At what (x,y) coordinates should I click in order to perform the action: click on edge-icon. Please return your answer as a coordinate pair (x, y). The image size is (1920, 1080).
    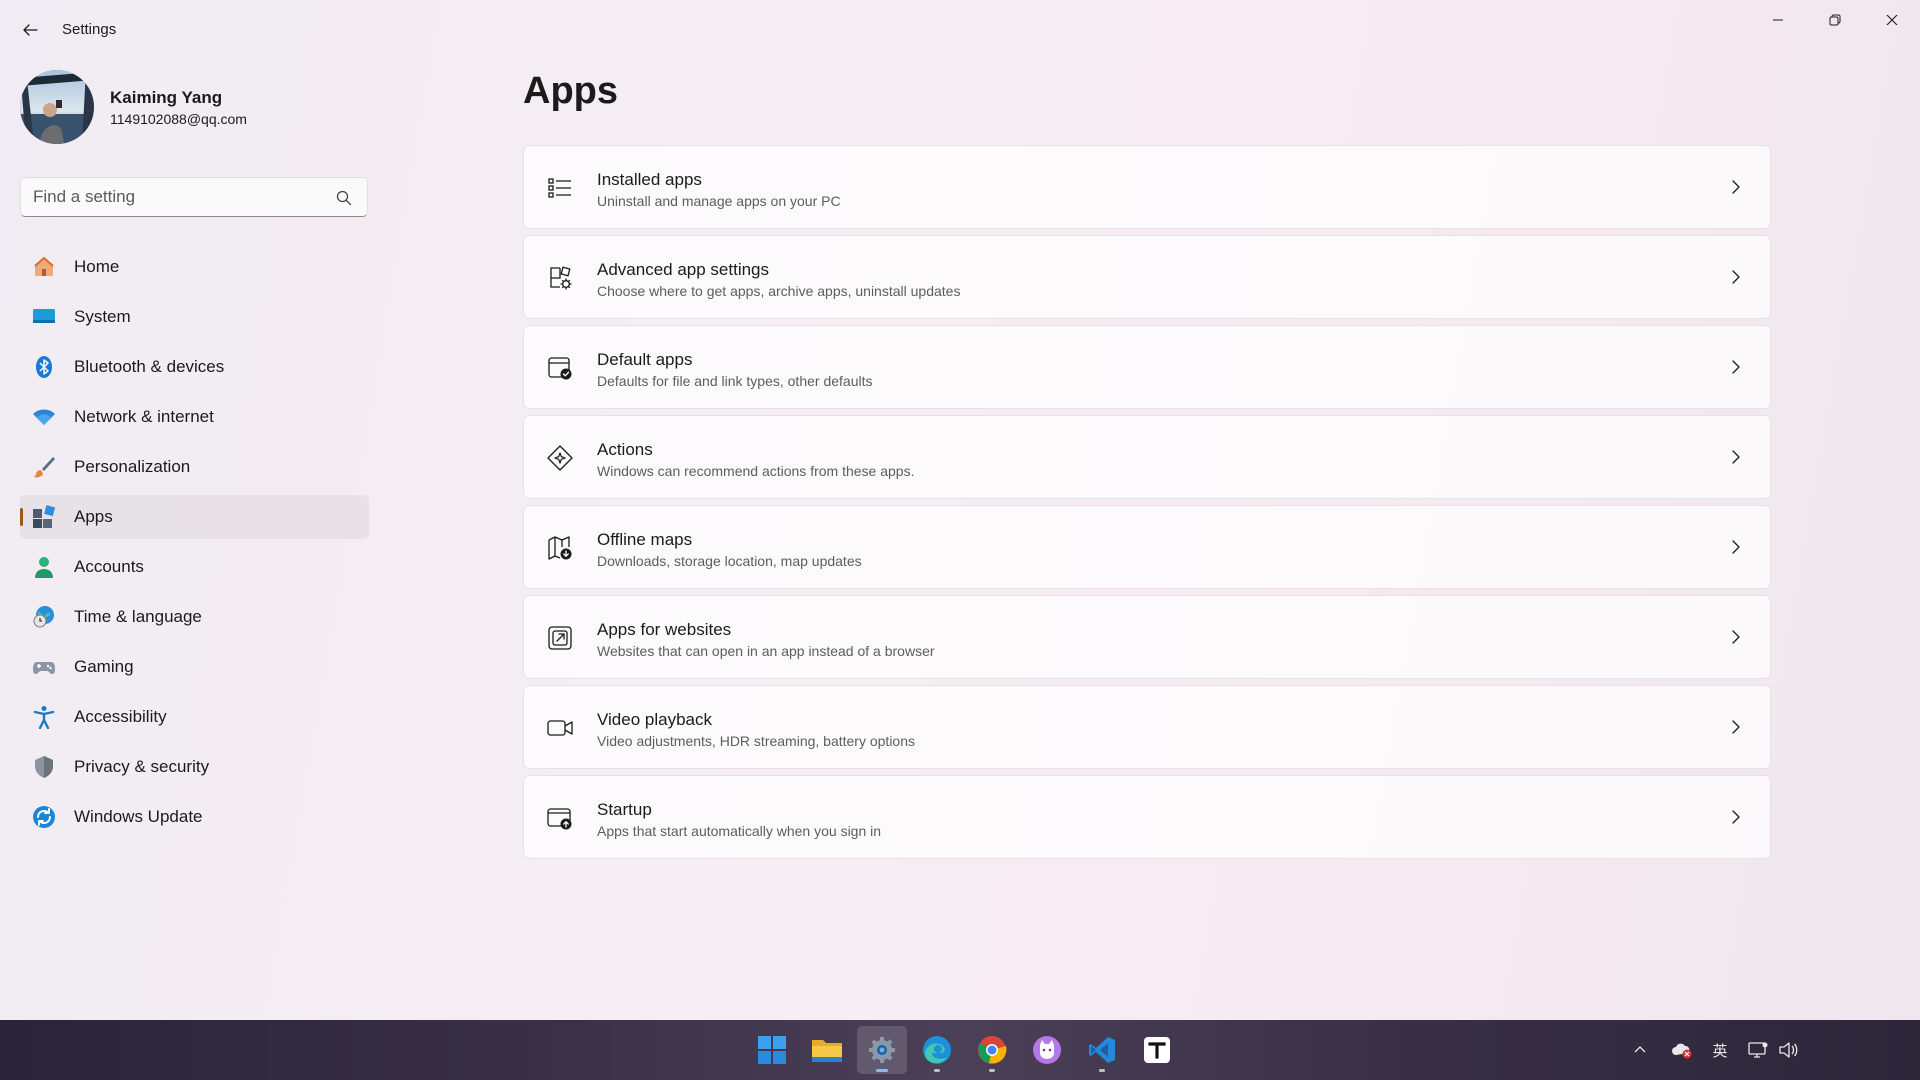
    Looking at the image, I should click on (937, 1050).